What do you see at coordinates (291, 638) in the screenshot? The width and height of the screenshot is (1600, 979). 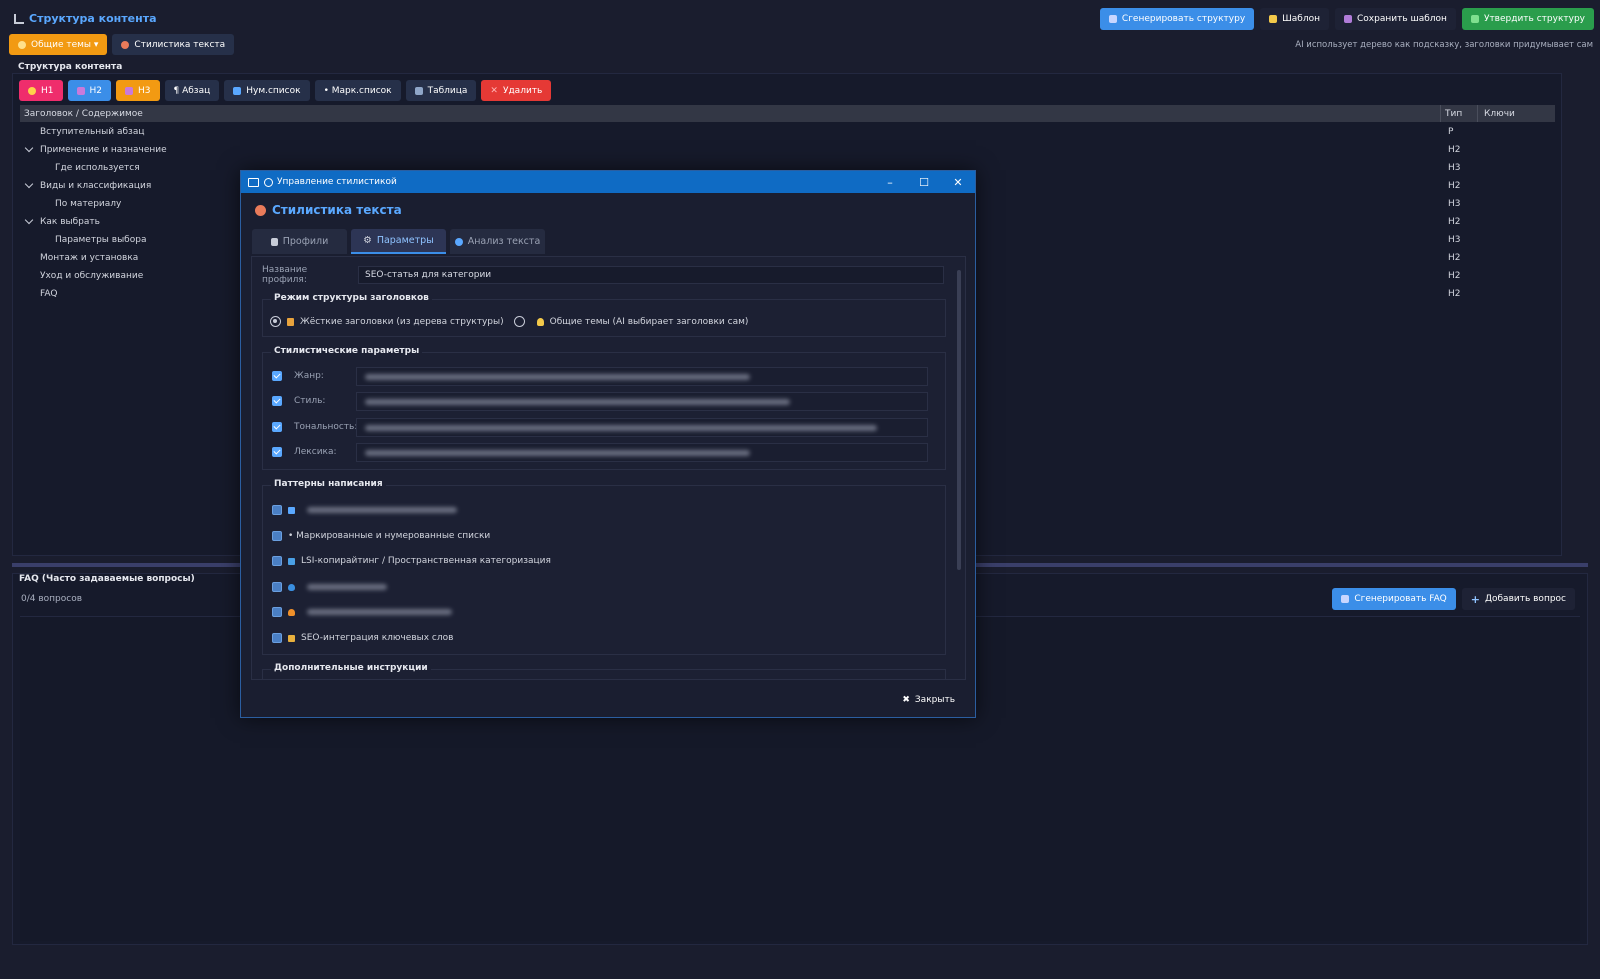 I see `key-icon` at bounding box center [291, 638].